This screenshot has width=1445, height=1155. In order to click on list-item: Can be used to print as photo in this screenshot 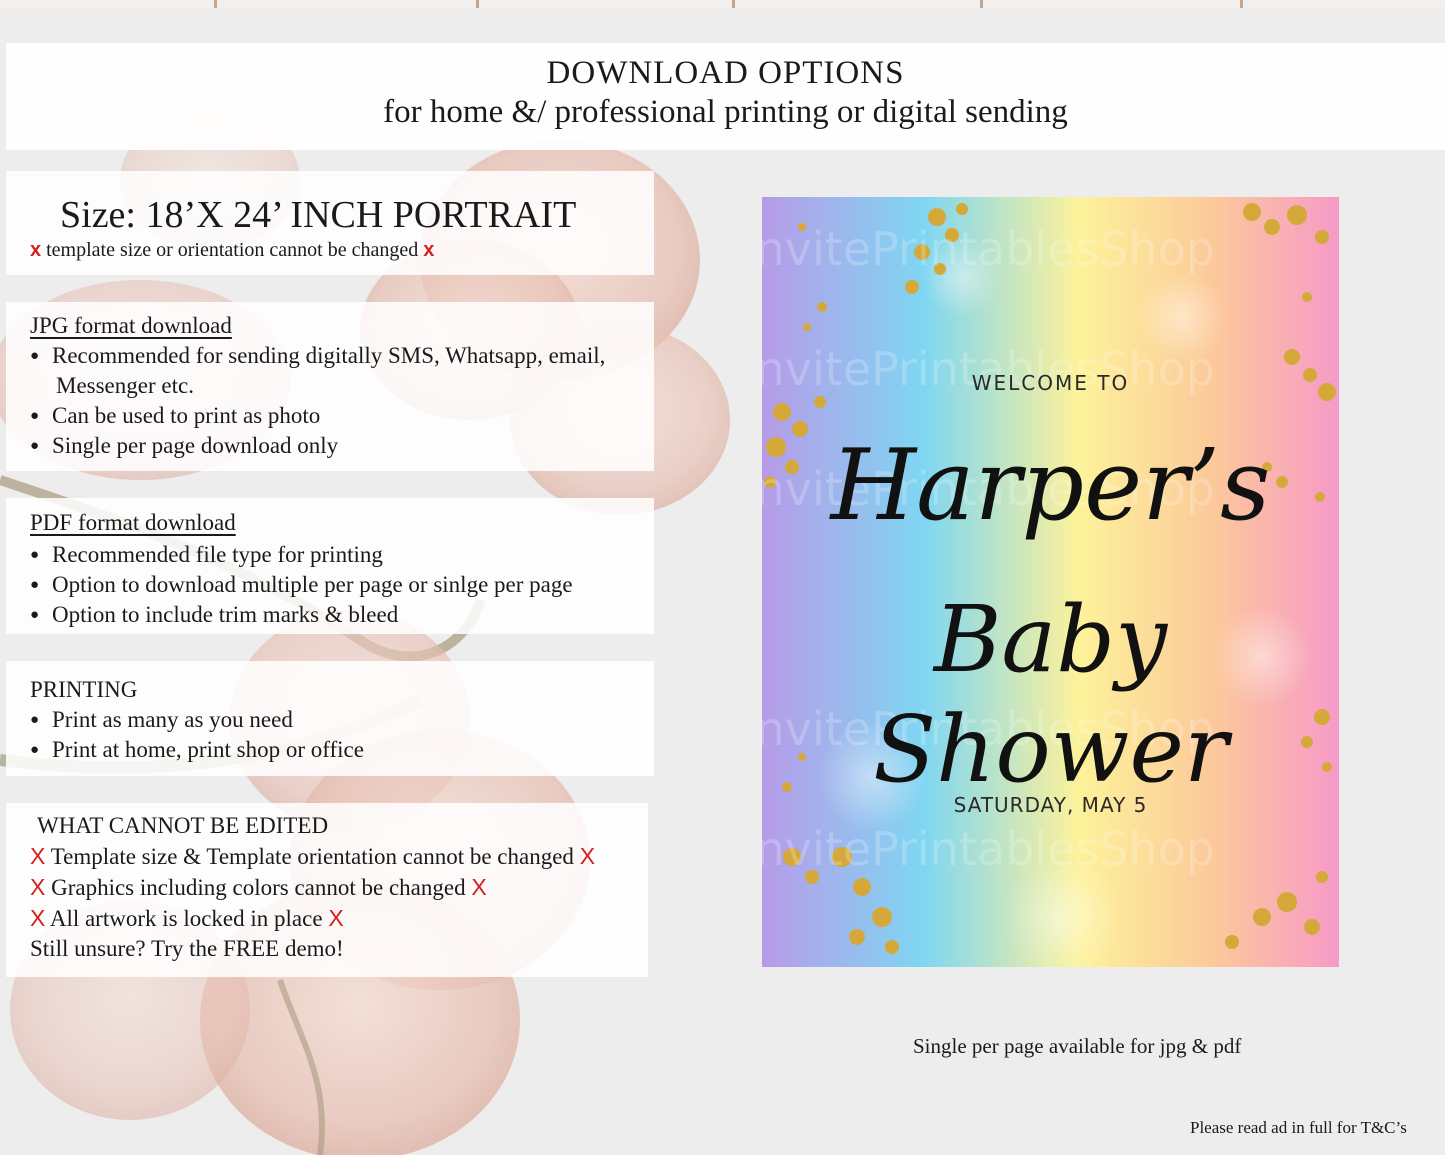, I will do `click(342, 416)`.